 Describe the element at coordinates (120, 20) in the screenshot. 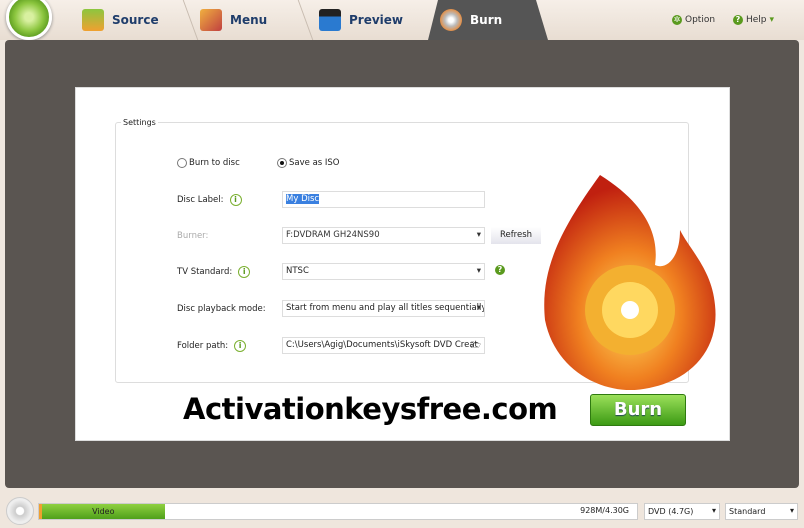

I see `tab-source: Source` at that location.